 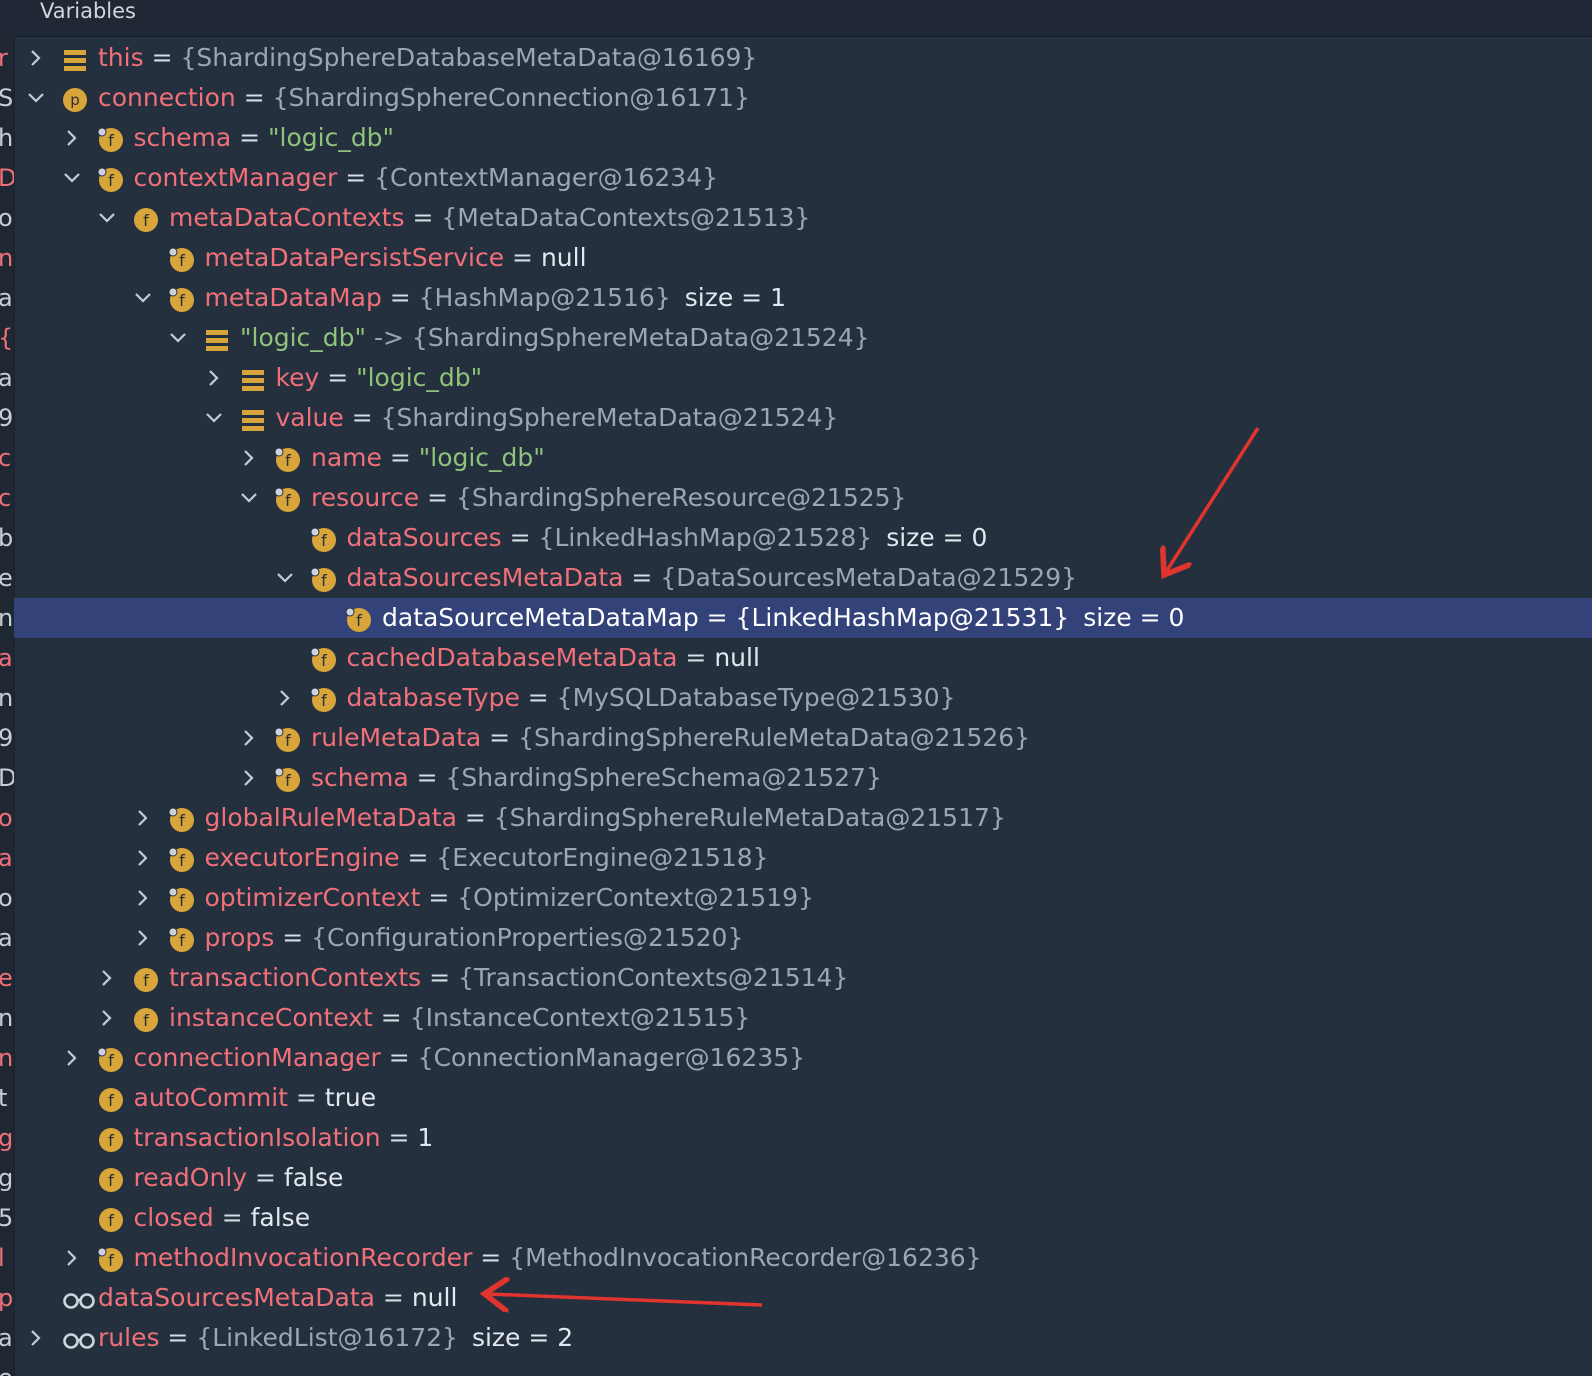 What do you see at coordinates (796, 1218) in the screenshot?
I see `variable-row-closed: f closed = false` at bounding box center [796, 1218].